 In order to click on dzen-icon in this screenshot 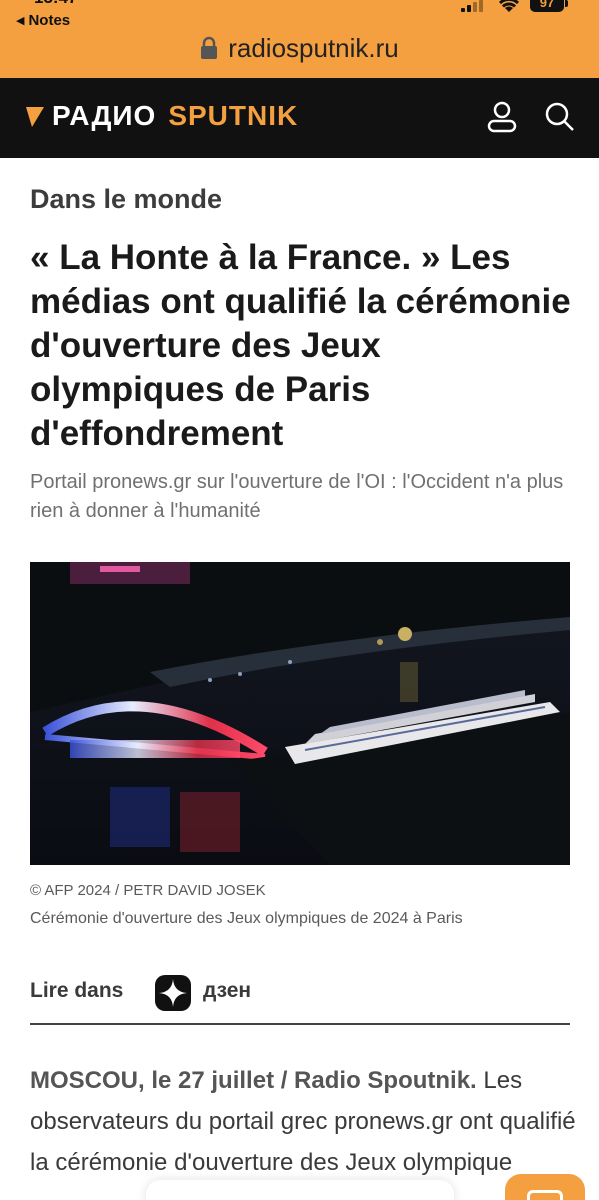, I will do `click(173, 993)`.